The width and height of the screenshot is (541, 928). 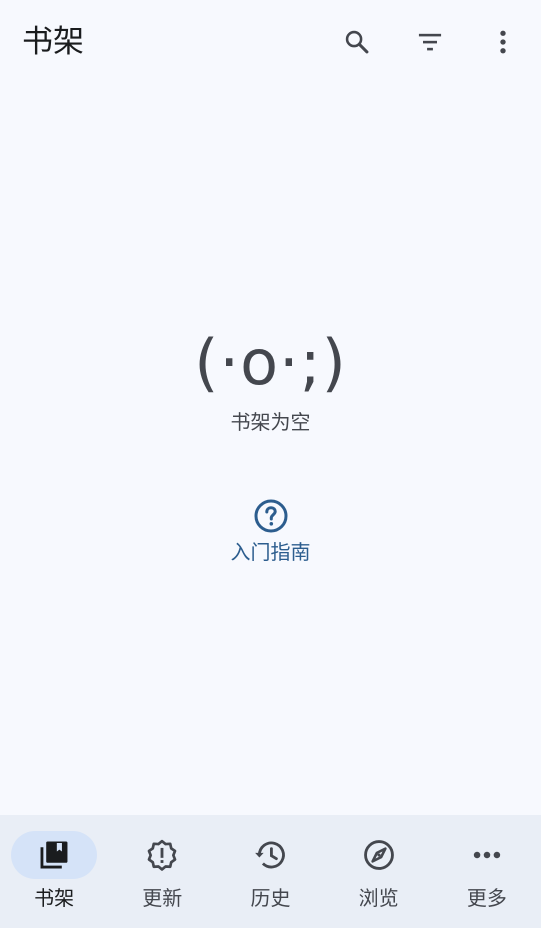 What do you see at coordinates (486, 898) in the screenshot?
I see `nav-label-more: 更多` at bounding box center [486, 898].